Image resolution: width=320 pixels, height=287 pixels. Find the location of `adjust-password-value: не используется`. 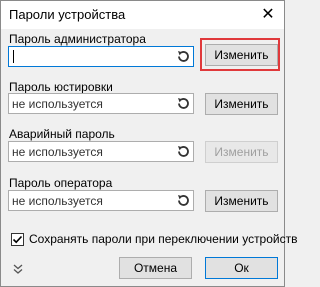

adjust-password-value: не используется is located at coordinates (57, 104).